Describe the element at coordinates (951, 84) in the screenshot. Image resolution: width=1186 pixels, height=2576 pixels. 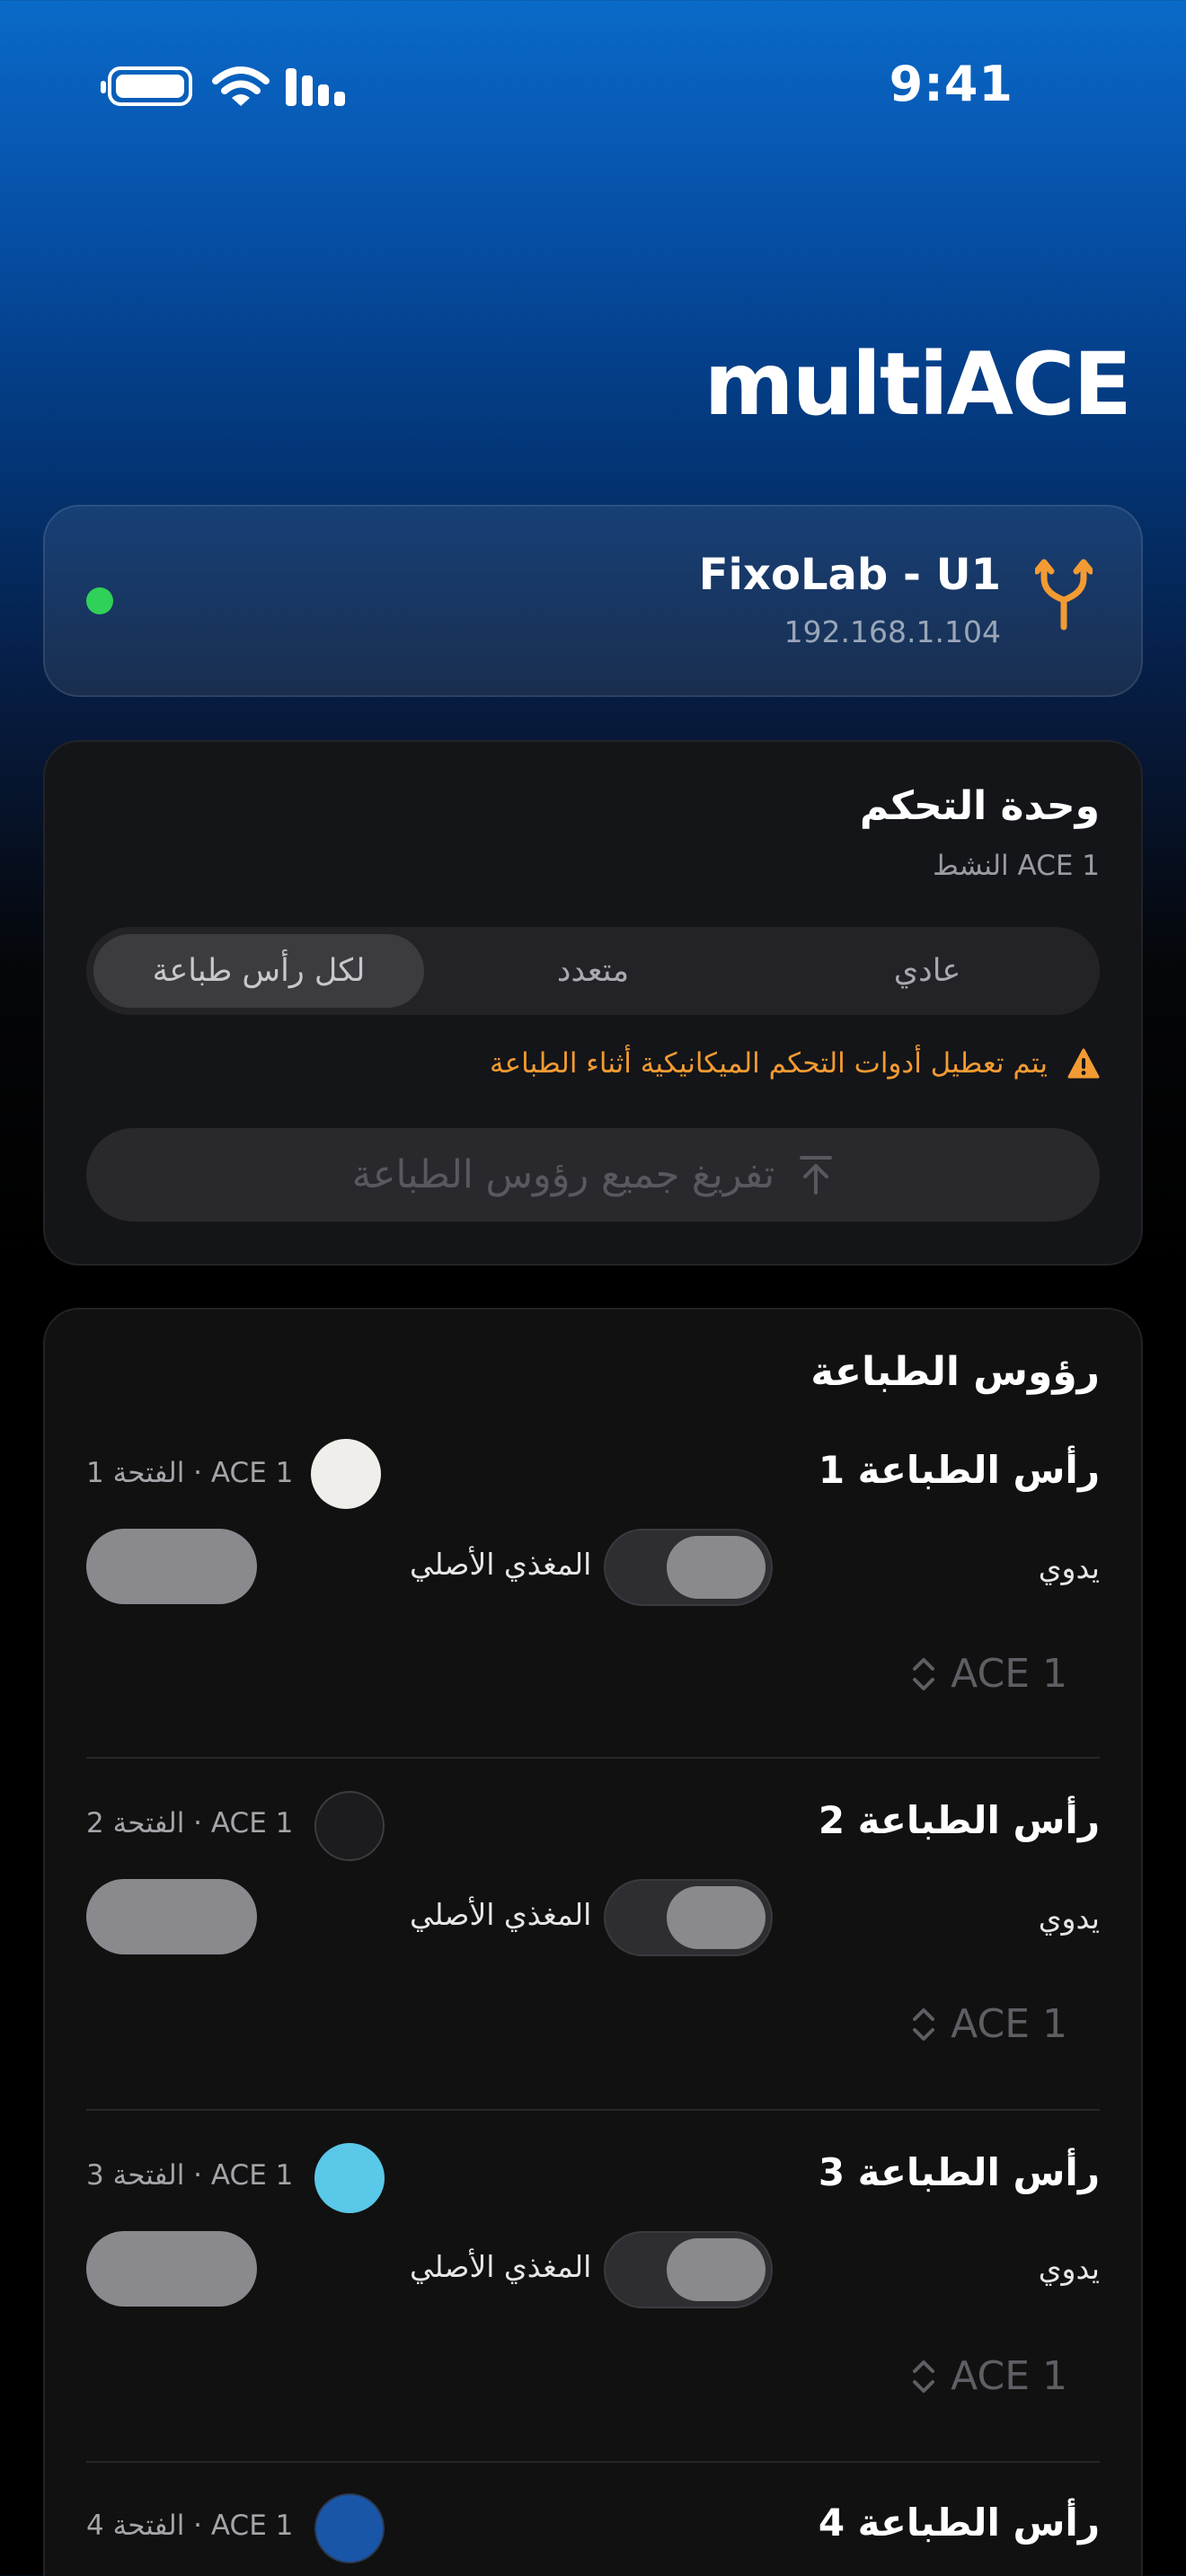
I see `status-time: 9:41` at that location.